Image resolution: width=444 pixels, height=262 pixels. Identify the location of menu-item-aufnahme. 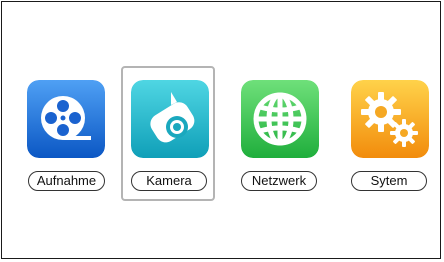
(66, 119).